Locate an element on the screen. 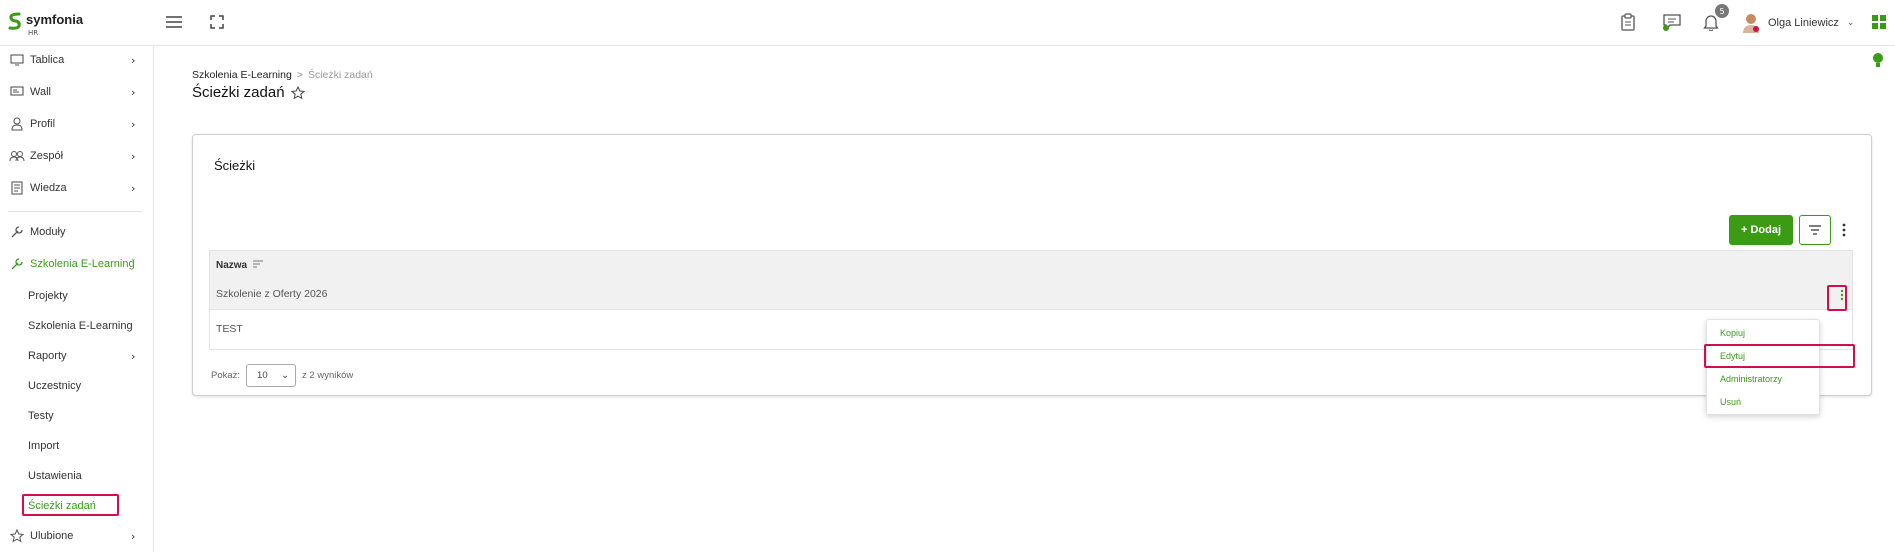 This screenshot has width=1895, height=552. results-count: z 2 wyników is located at coordinates (328, 375).